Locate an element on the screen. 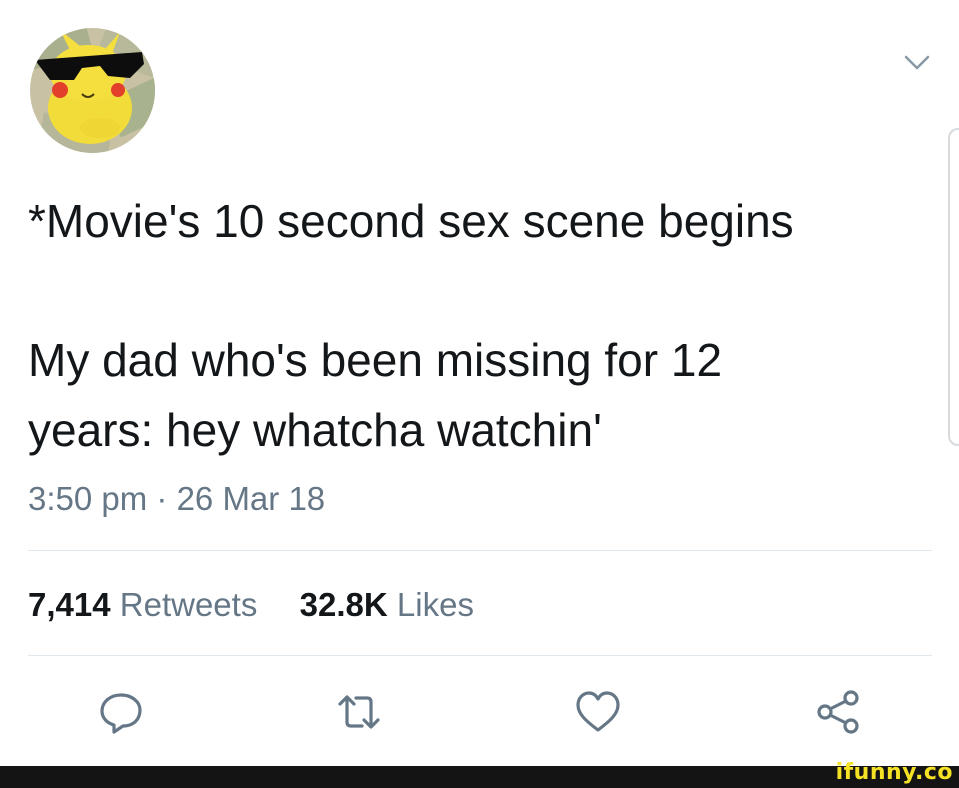  retweet-icon is located at coordinates (359, 712).